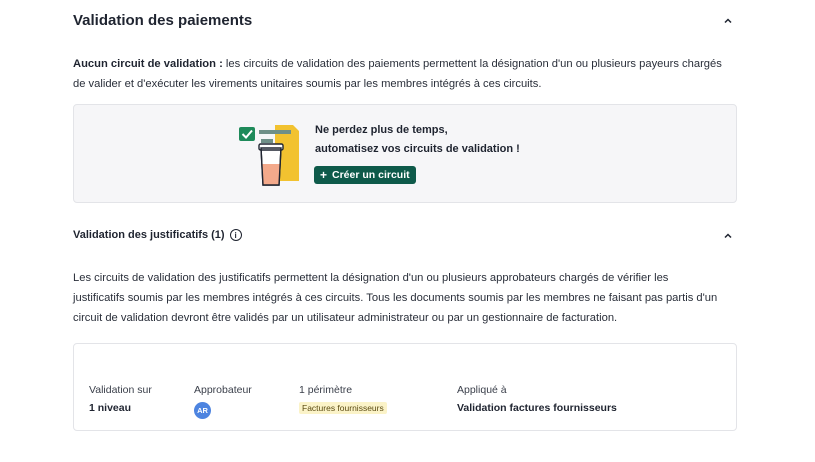  I want to click on info-icon: i, so click(235, 235).